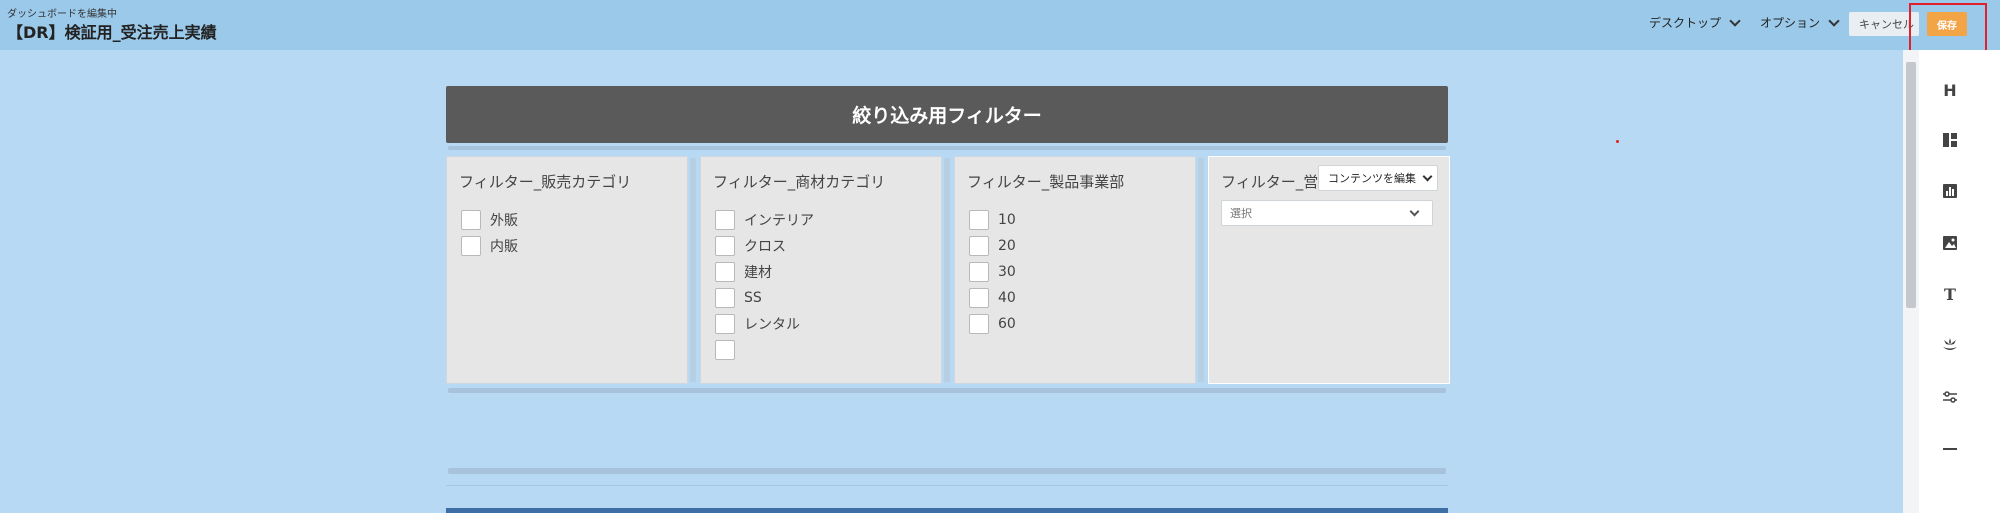 This screenshot has width=2000, height=513. Describe the element at coordinates (992, 324) in the screenshot. I see `filter-option: 60` at that location.